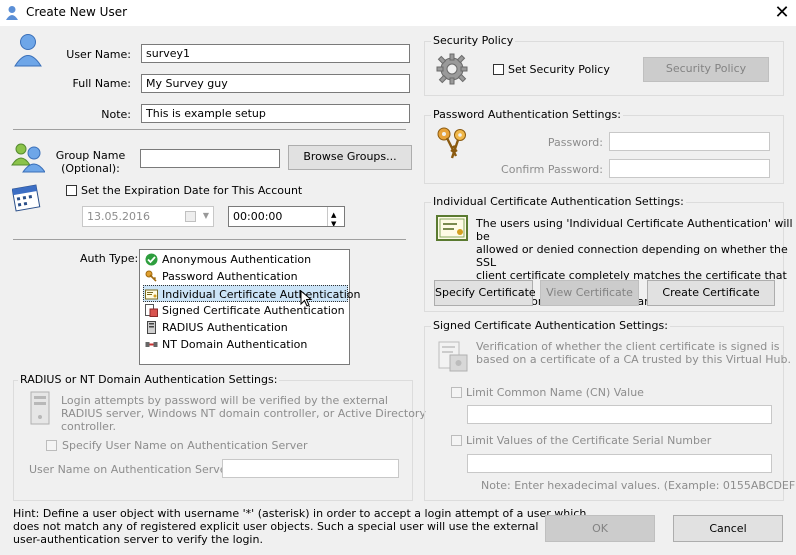 Image resolution: width=796 pixels, height=555 pixels. What do you see at coordinates (227, 259) in the screenshot?
I see `auth-option-anonymous: Anonymous Authentication` at bounding box center [227, 259].